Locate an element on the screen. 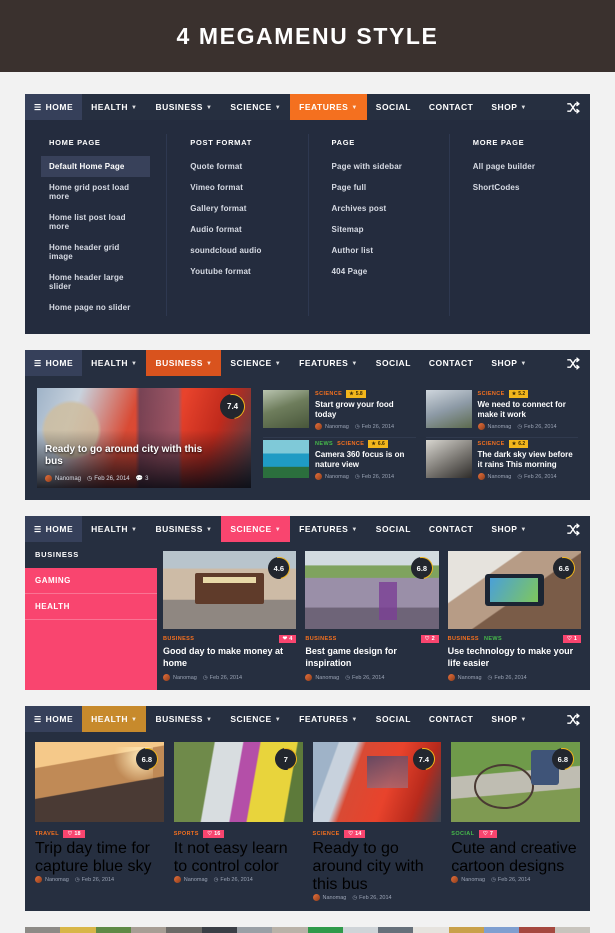 This screenshot has height=933, width=615. megamenu-link: Youtube format is located at coordinates (236, 271).